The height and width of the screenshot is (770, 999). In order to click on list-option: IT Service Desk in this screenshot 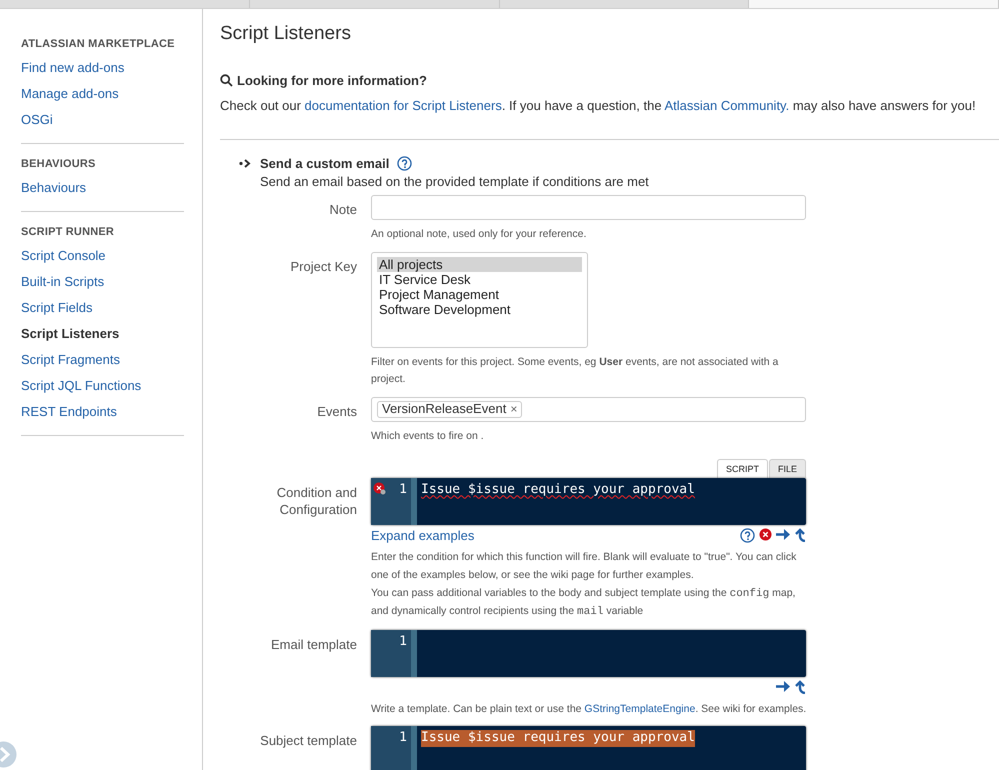, I will do `click(479, 279)`.